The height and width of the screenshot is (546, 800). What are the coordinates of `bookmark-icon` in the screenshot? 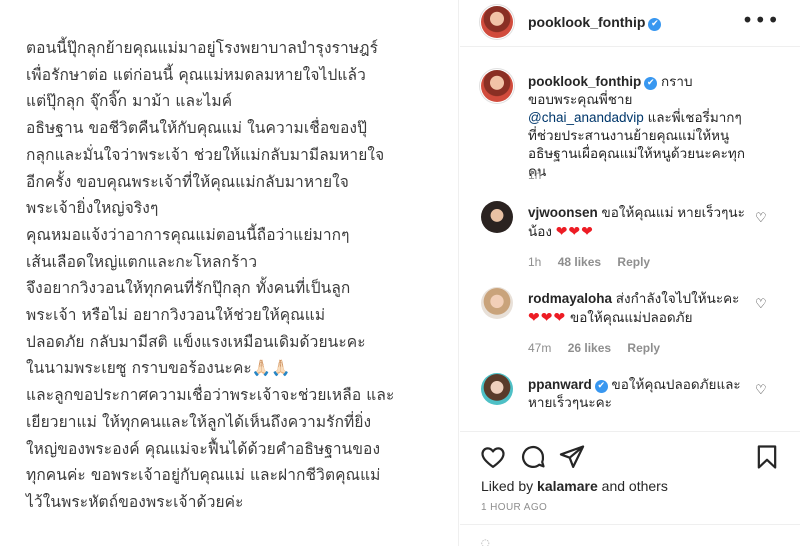 It's located at (767, 457).